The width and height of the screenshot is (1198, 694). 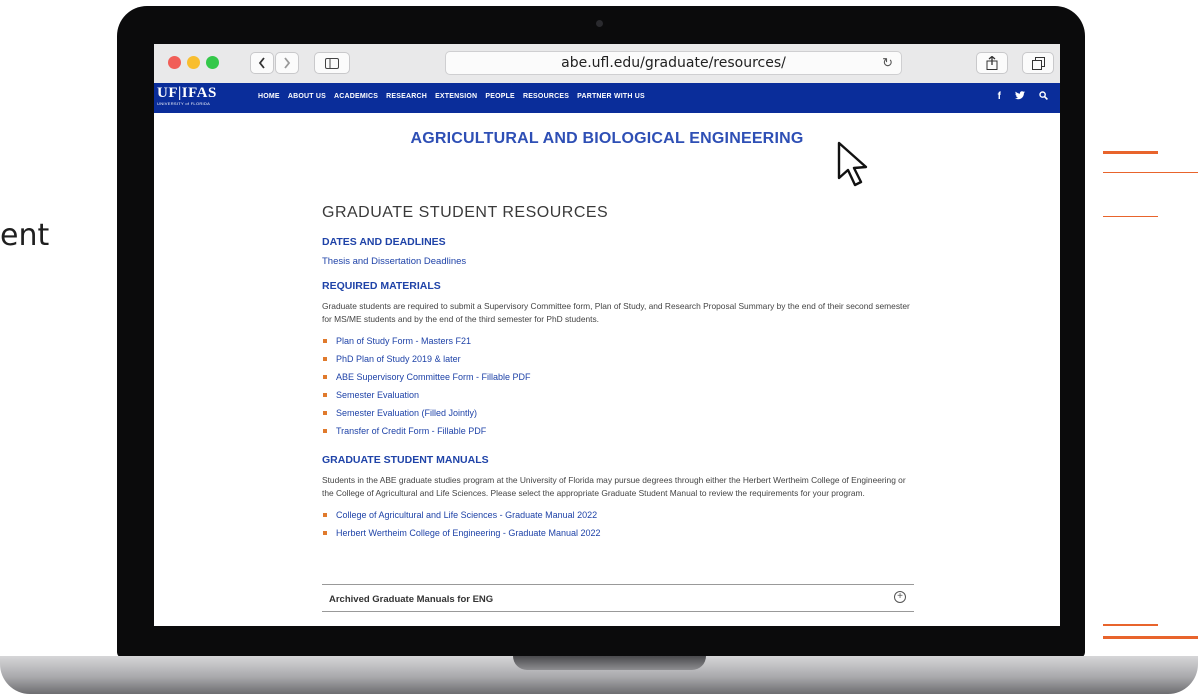 What do you see at coordinates (620, 359) in the screenshot?
I see `list-item: PhD Plan of Study 2019 & later` at bounding box center [620, 359].